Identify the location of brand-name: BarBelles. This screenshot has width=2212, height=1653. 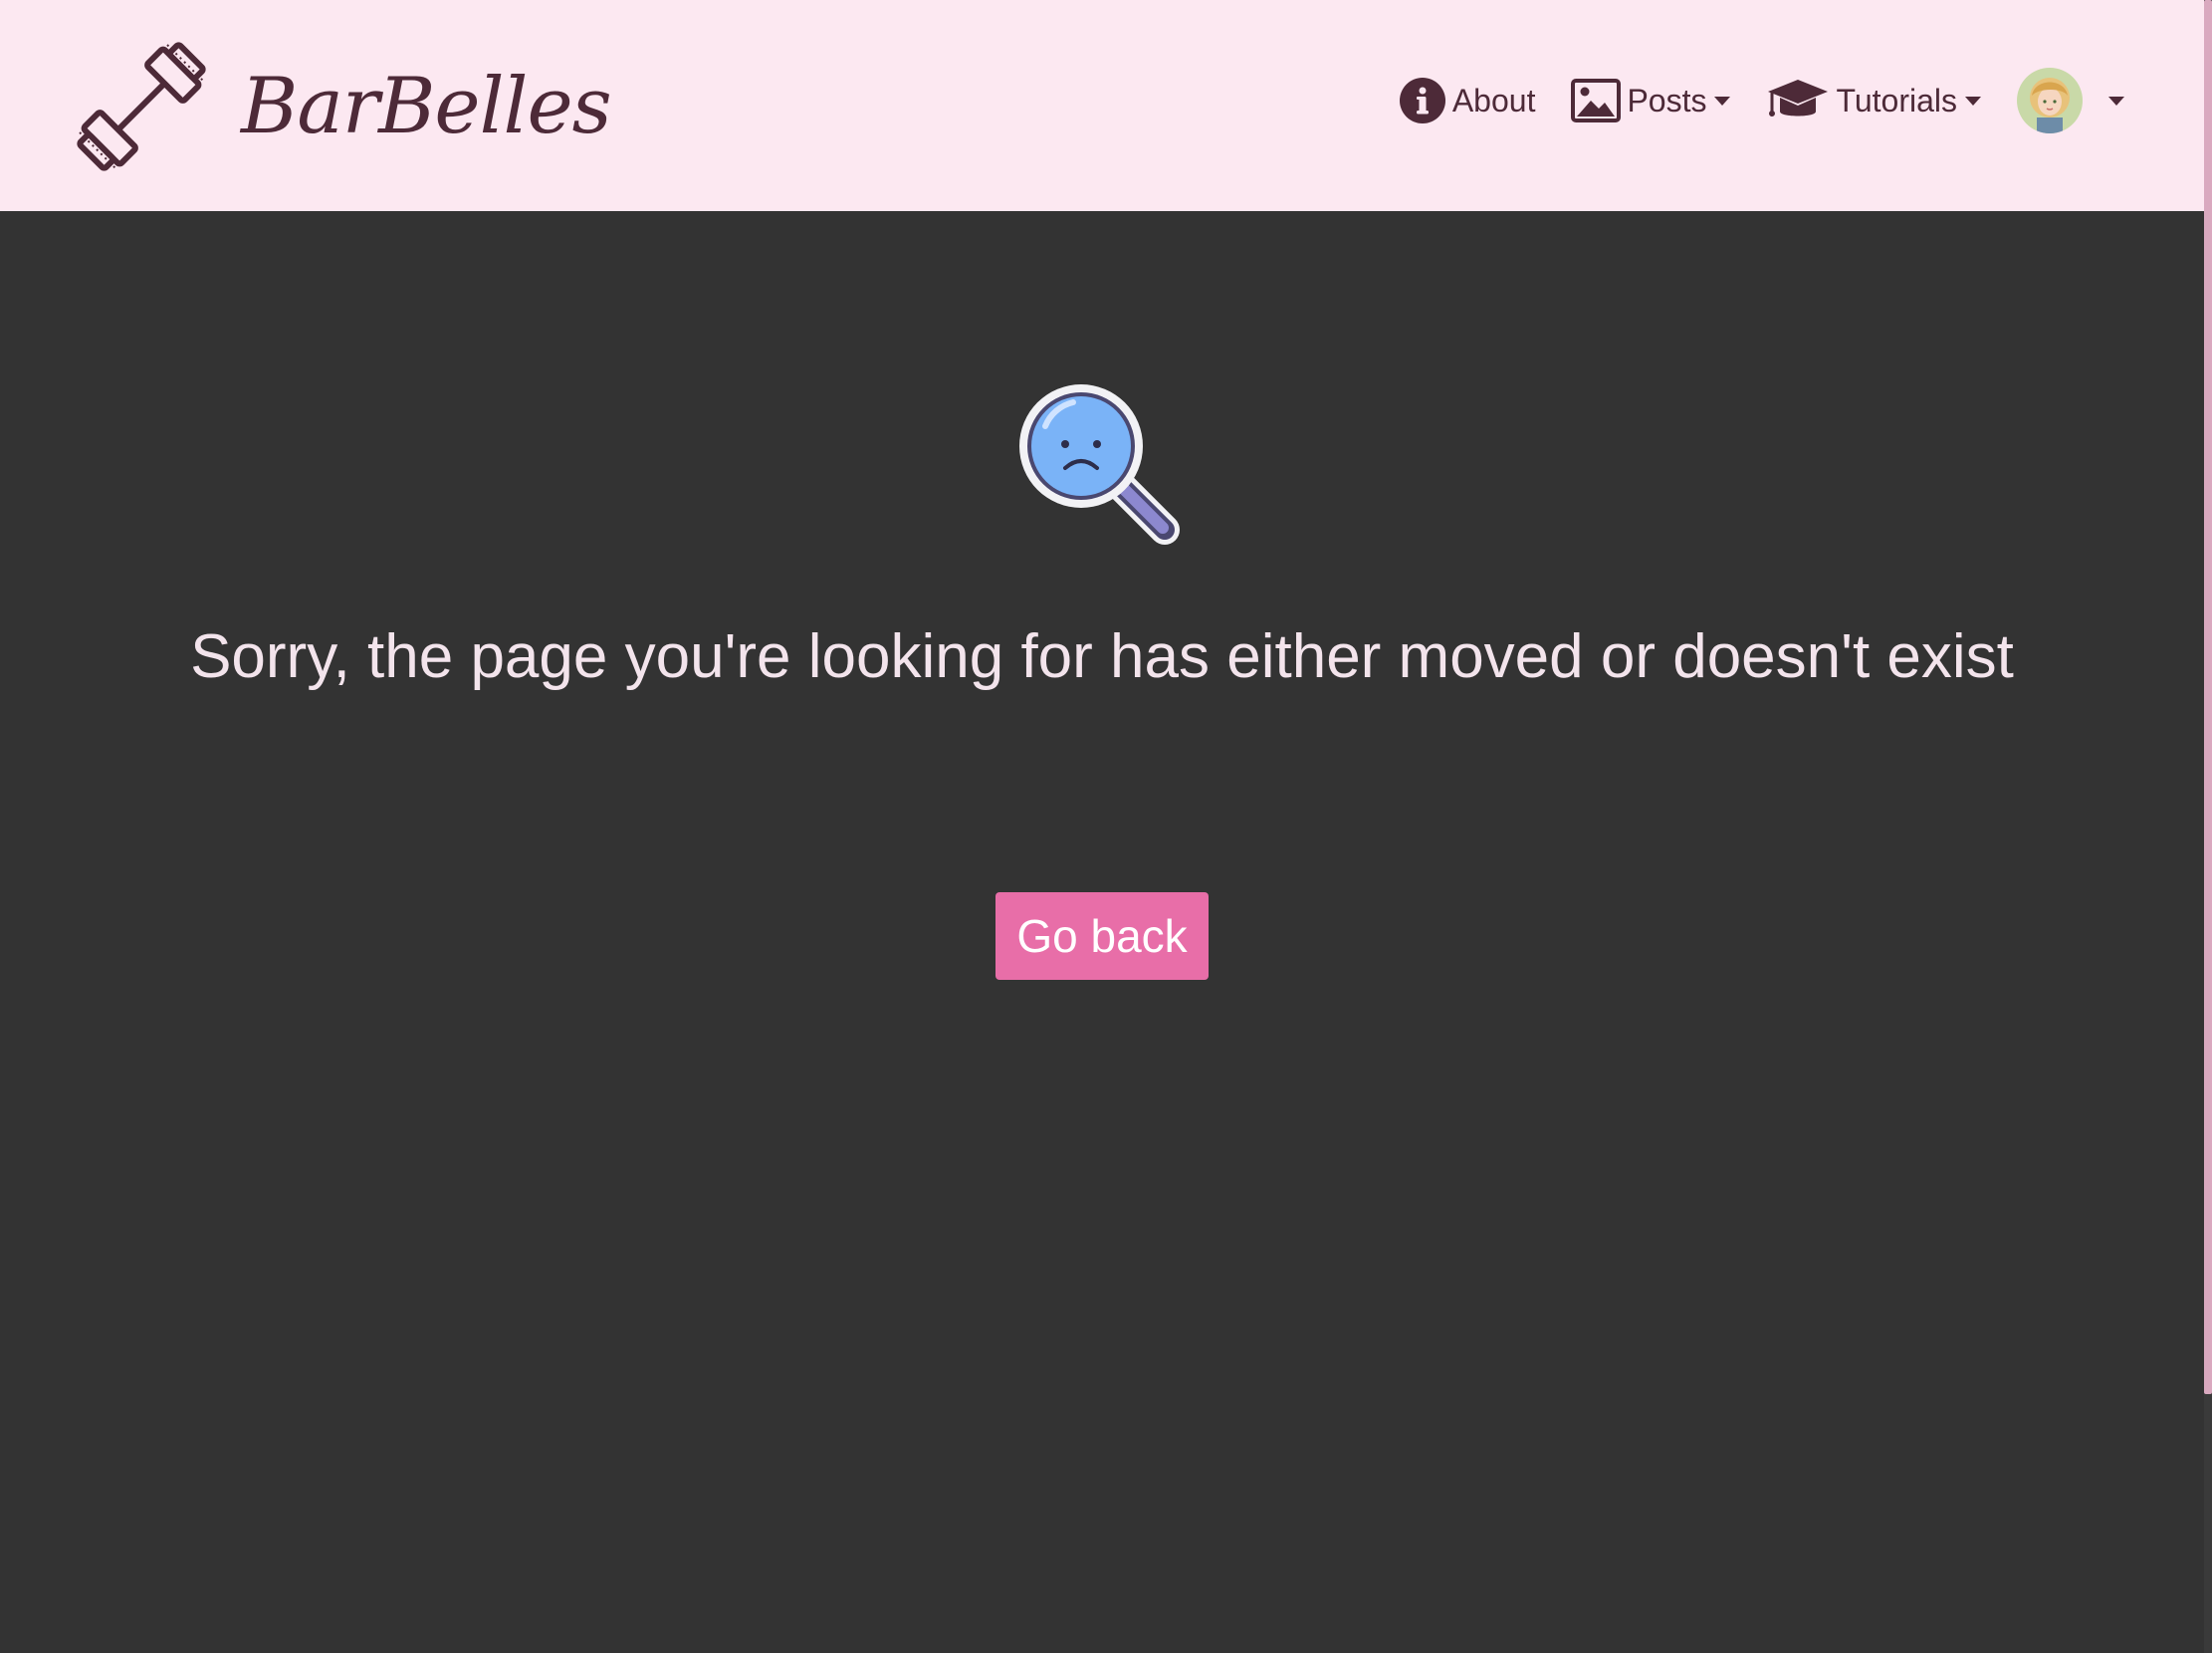
(426, 106).